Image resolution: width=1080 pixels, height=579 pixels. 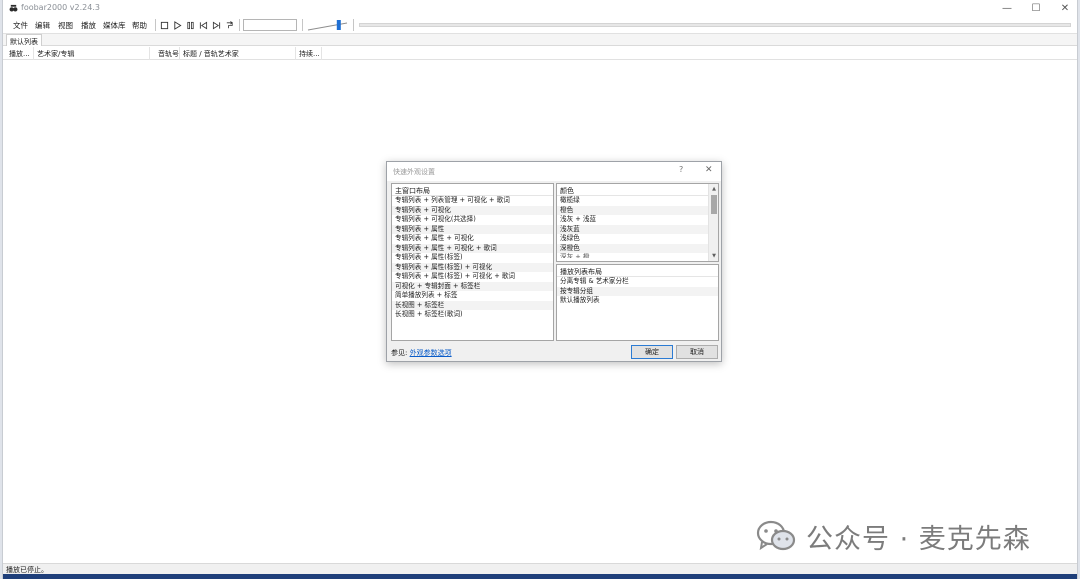 I want to click on layout-option: 专辑列表 + 列表管理 + 可视化 + 歌词, so click(x=472, y=201).